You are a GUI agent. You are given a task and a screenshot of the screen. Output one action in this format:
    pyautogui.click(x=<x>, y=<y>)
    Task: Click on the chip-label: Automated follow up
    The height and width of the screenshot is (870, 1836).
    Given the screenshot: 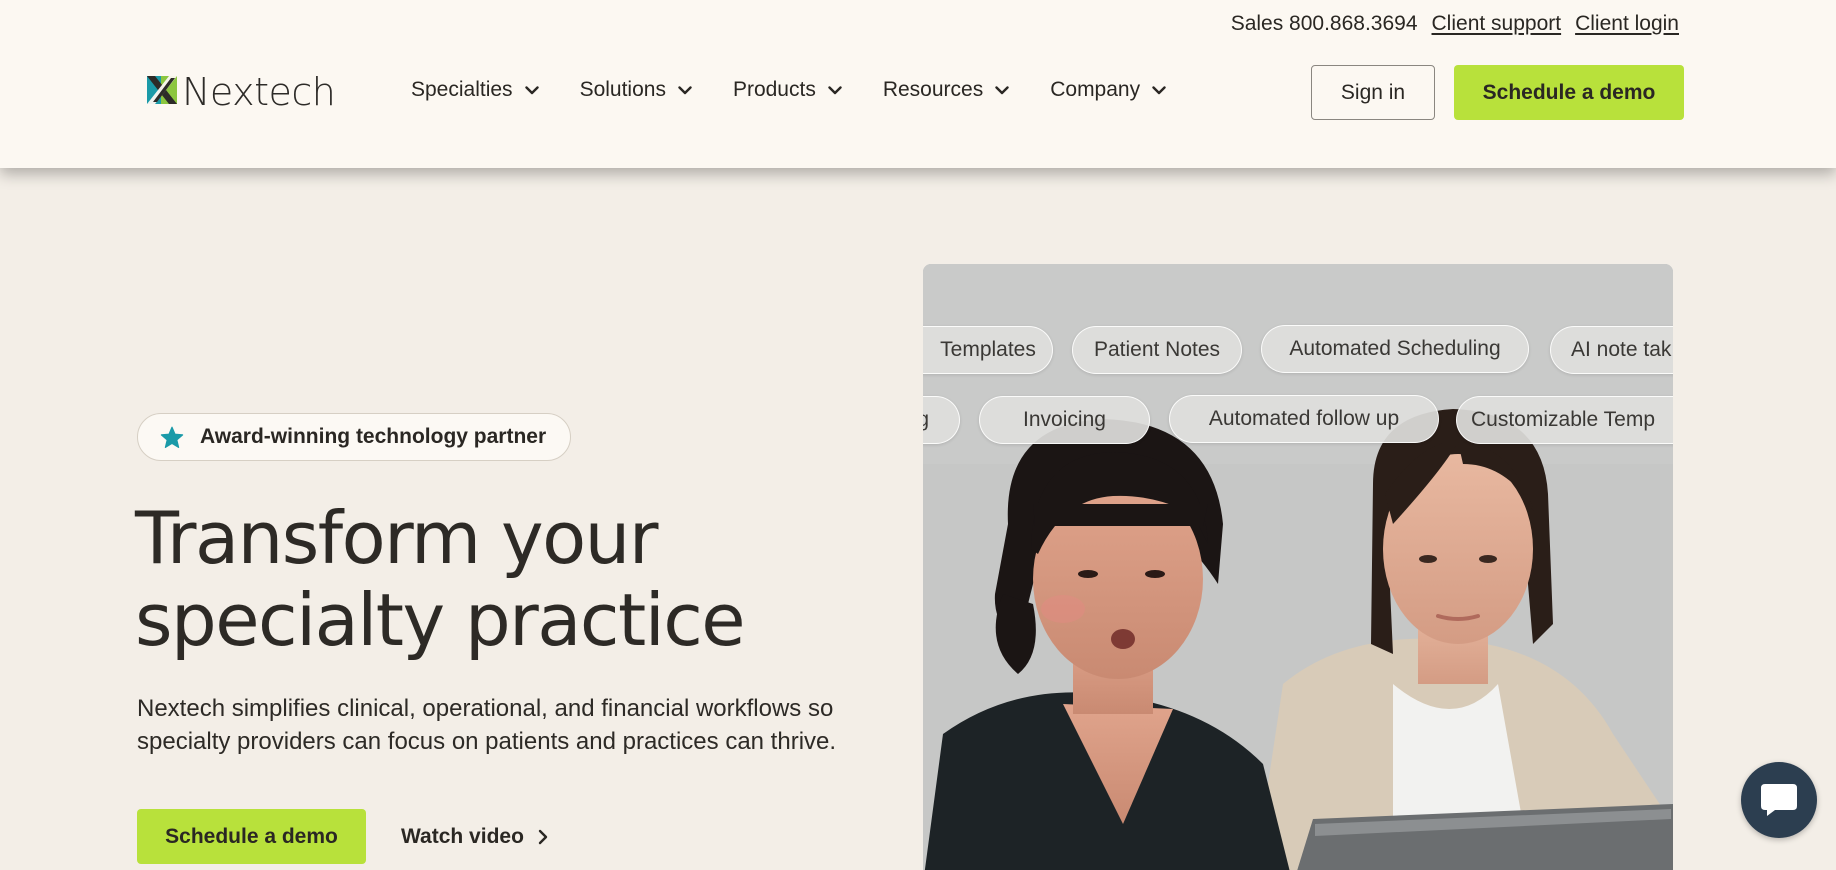 What is the action you would take?
    pyautogui.click(x=1304, y=418)
    